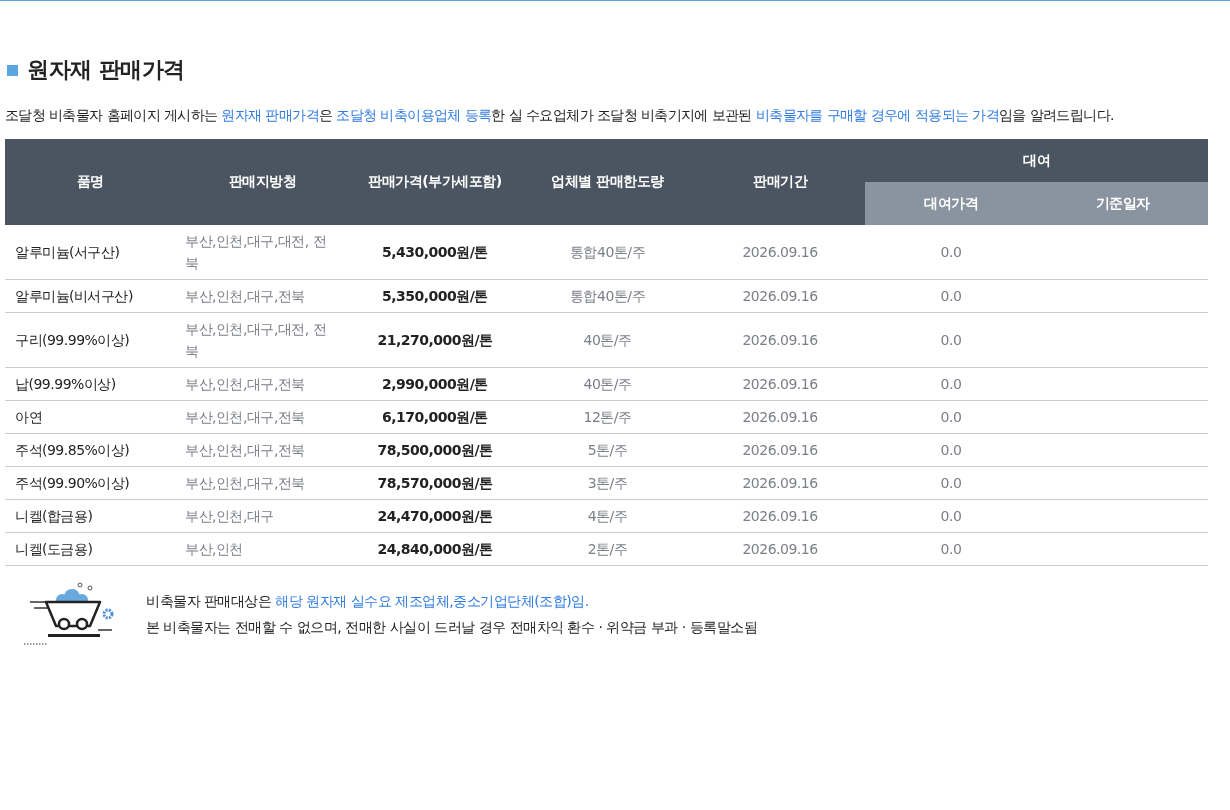  Describe the element at coordinates (435, 516) in the screenshot. I see `price-cell: 24,470,000원/톤` at that location.